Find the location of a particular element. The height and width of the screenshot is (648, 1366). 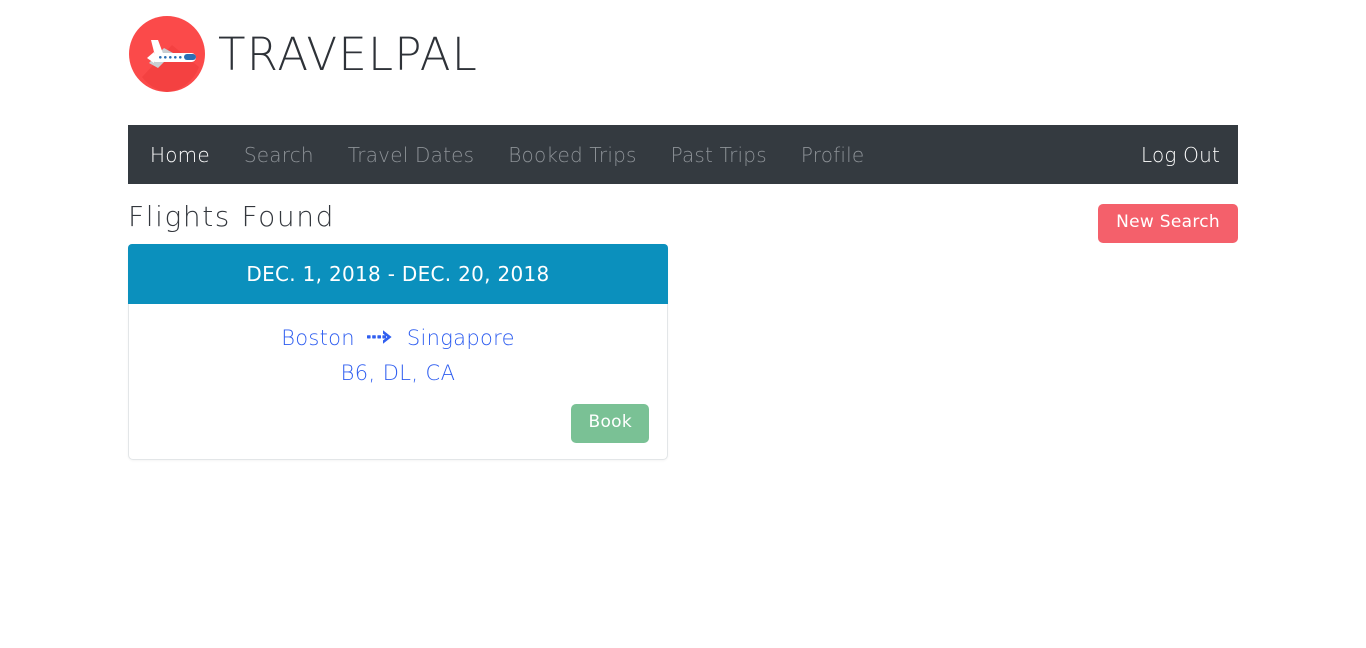

brand-header: TRAVELPAL is located at coordinates (303, 54).